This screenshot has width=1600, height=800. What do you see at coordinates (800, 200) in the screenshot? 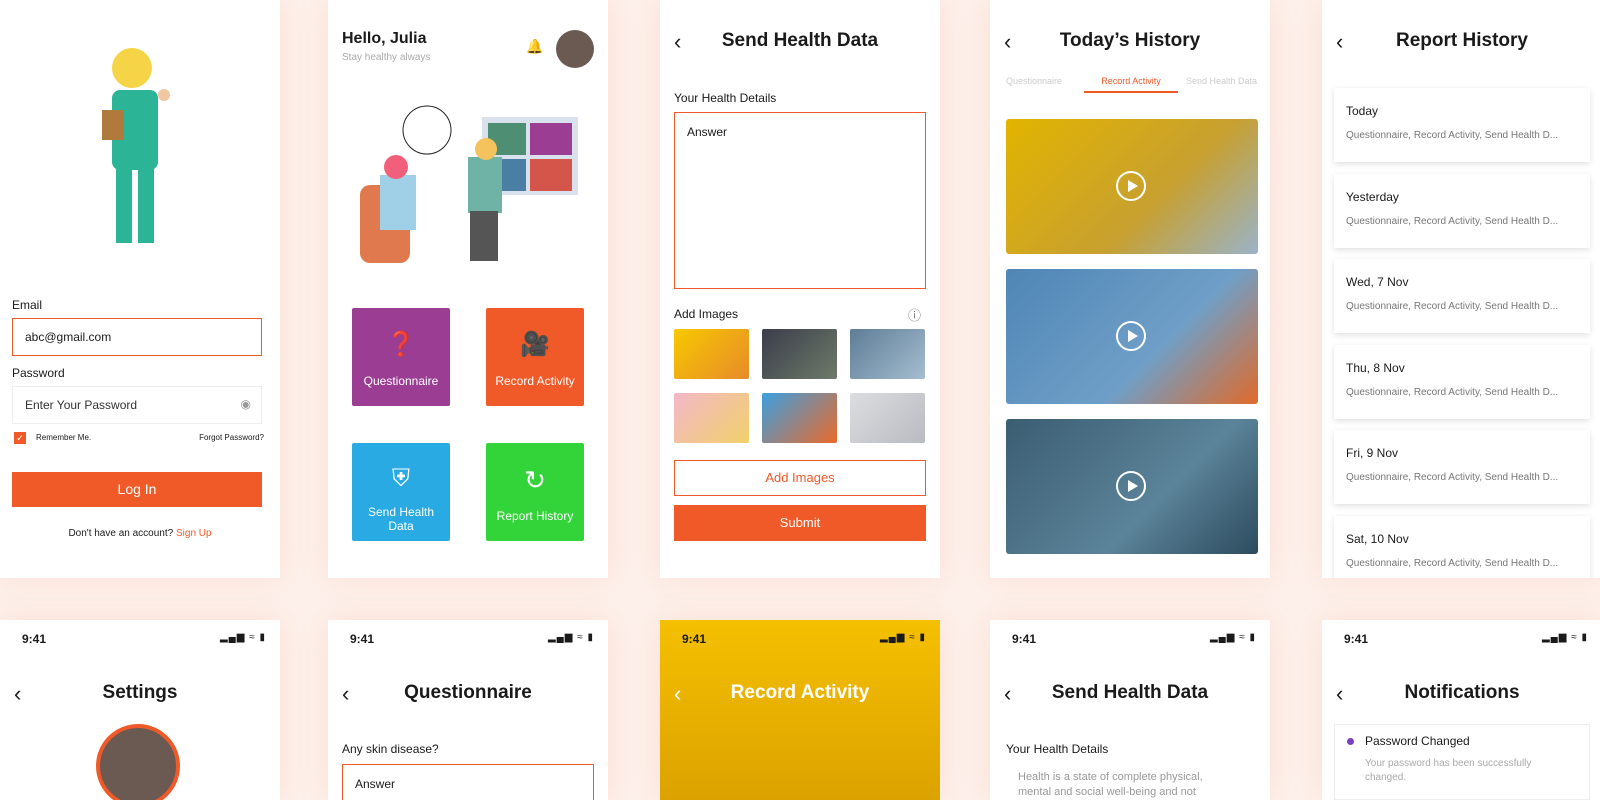
I see `health-details-textarea: Answer` at bounding box center [800, 200].